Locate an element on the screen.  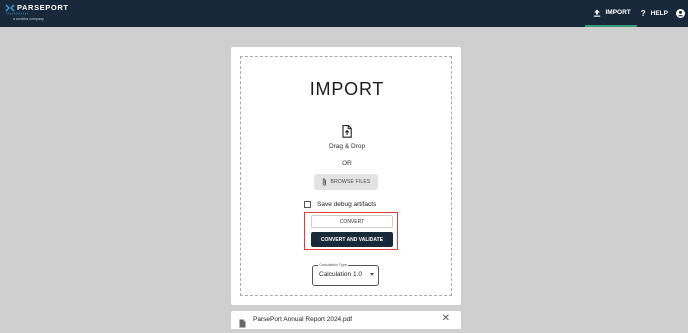
nav-account is located at coordinates (680, 13).